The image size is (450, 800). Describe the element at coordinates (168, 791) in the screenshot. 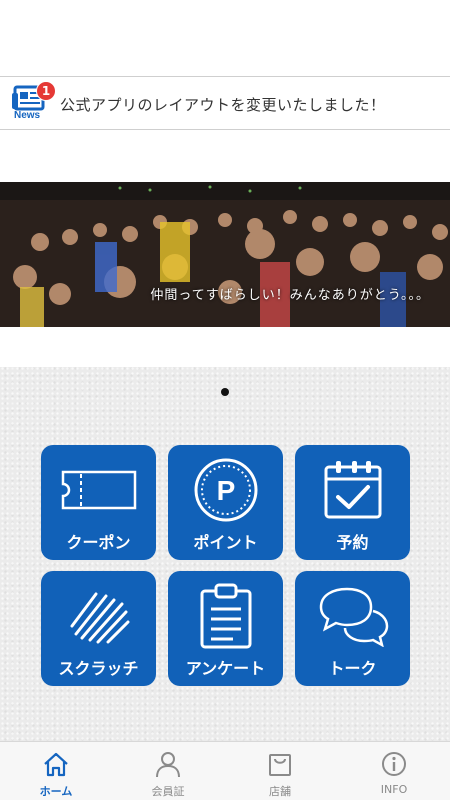

I see `tab-membership-label: 会員証` at that location.